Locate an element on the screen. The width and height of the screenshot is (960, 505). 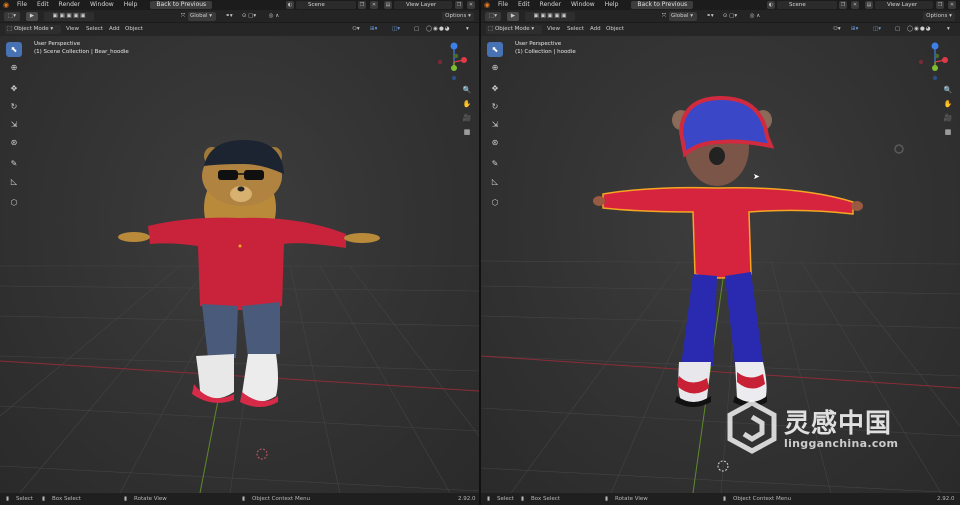
3d-cursor-icon is located at coordinates (262, 454).